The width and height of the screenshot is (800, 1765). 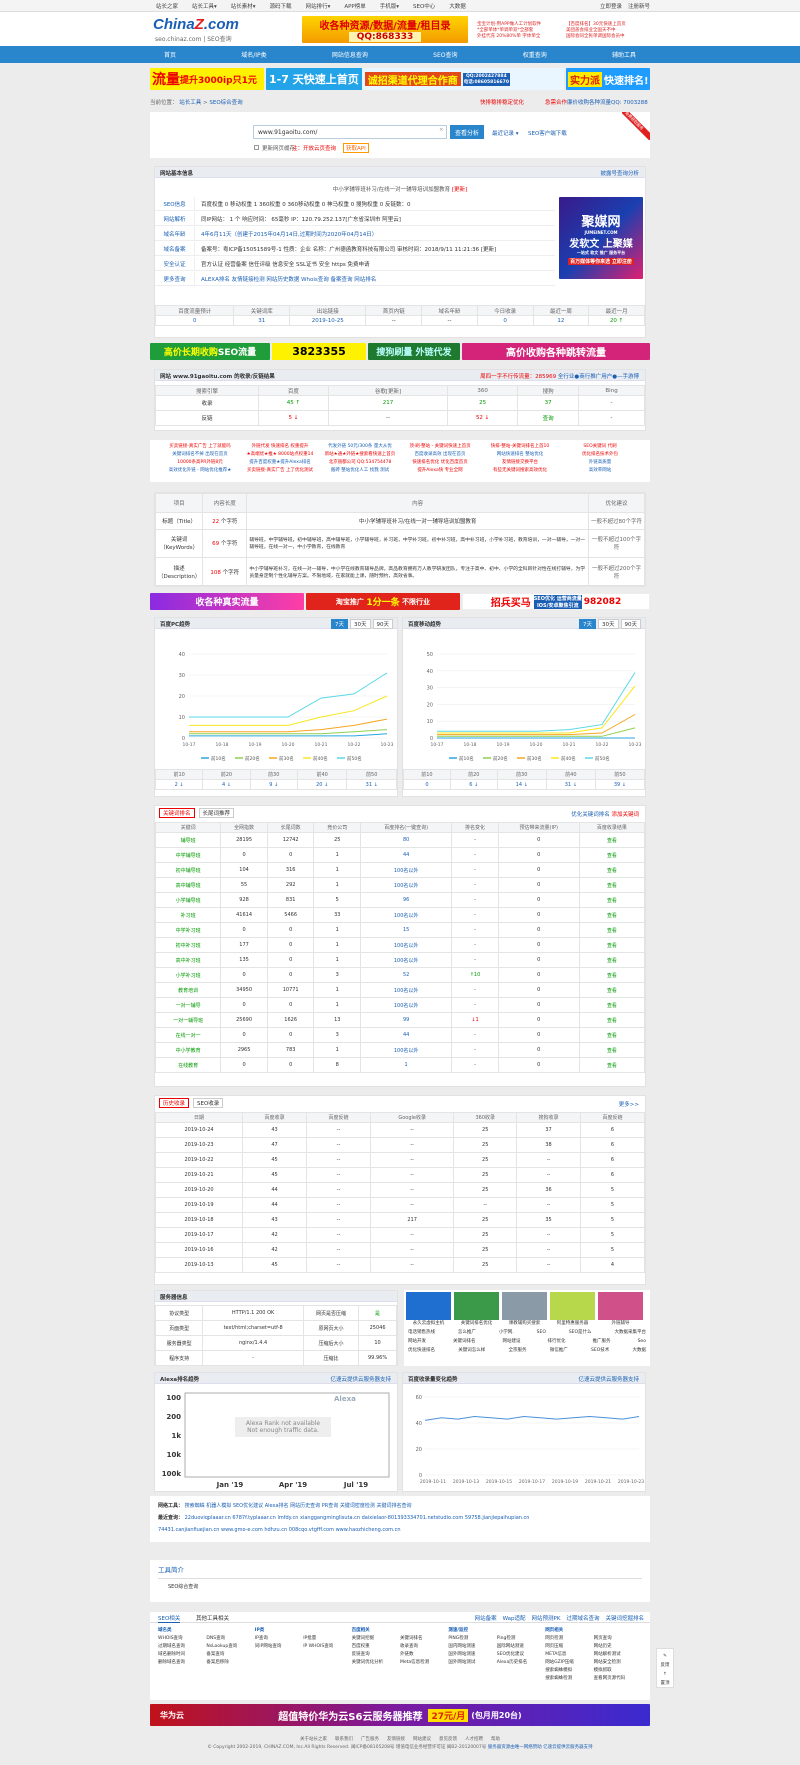 I want to click on kw-cell: 96, so click(x=406, y=900).